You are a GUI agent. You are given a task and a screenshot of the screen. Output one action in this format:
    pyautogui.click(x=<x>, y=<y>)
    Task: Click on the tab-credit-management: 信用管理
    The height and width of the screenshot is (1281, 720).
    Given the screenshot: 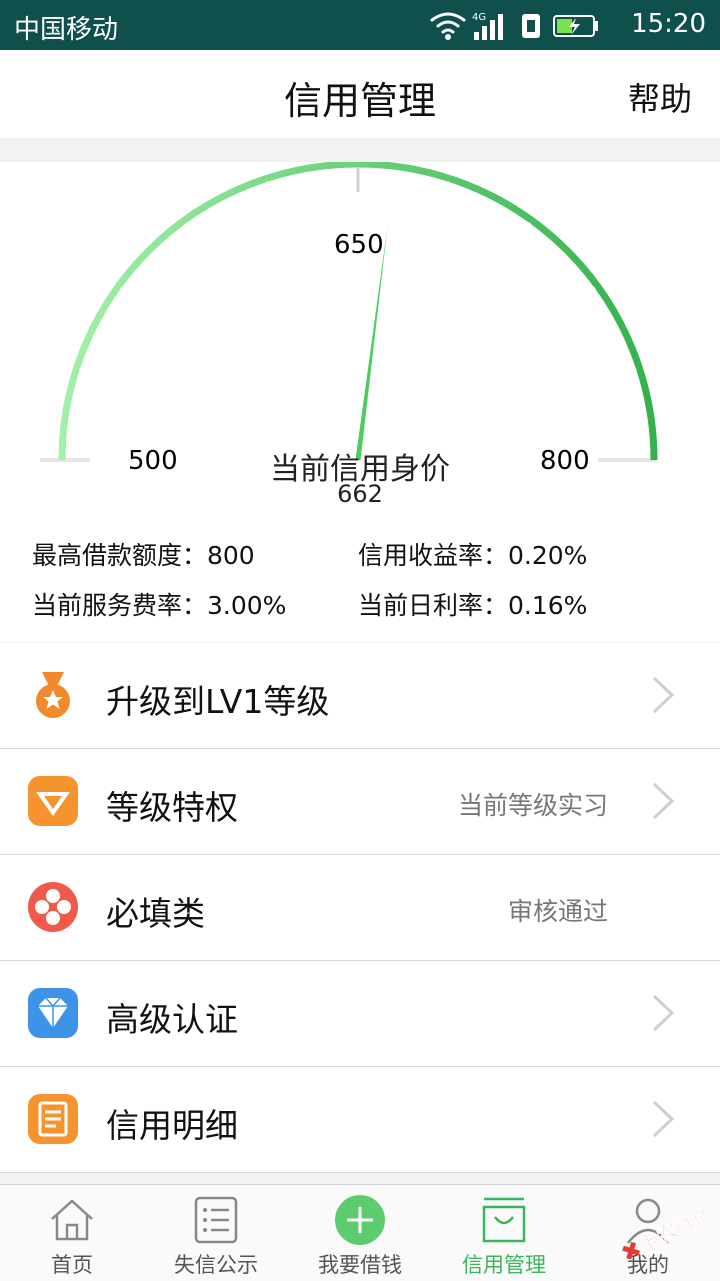 What is the action you would take?
    pyautogui.click(x=504, y=1233)
    